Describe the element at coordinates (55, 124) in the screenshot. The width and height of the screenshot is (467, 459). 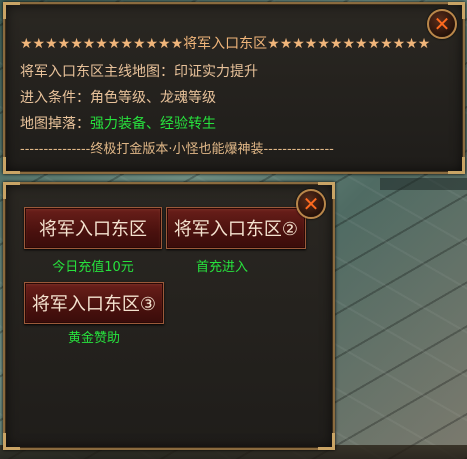
I see `info-label: 地图掉落：` at that location.